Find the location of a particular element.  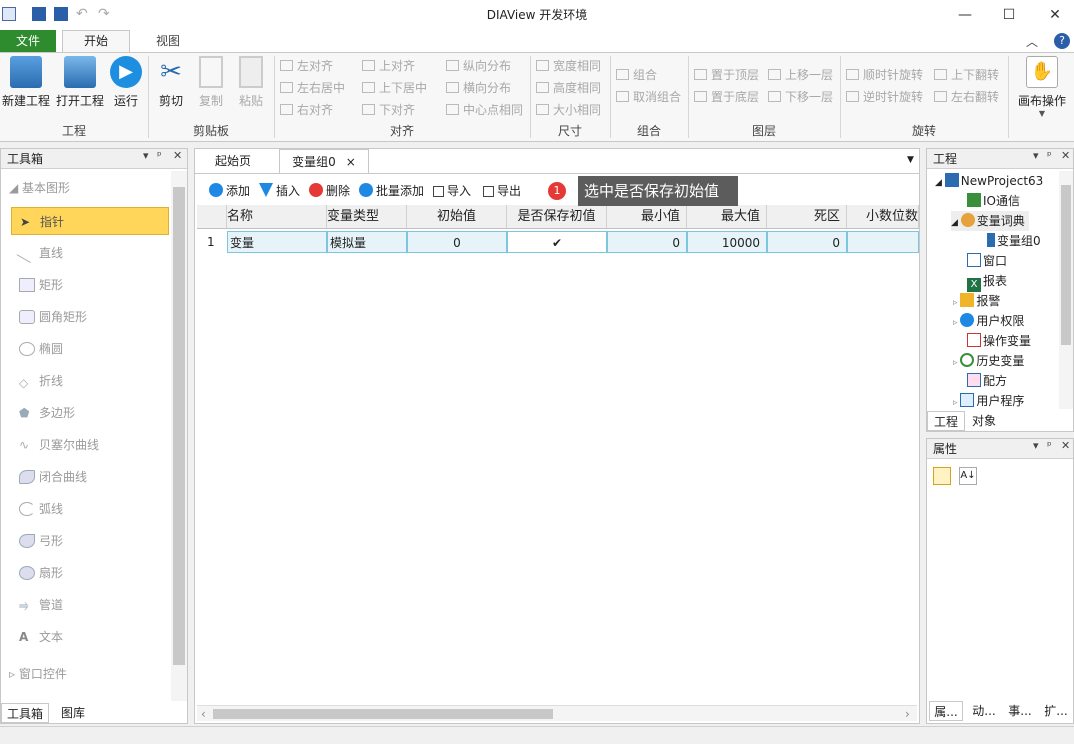

same-size-button: 大小相同 is located at coordinates (568, 110).